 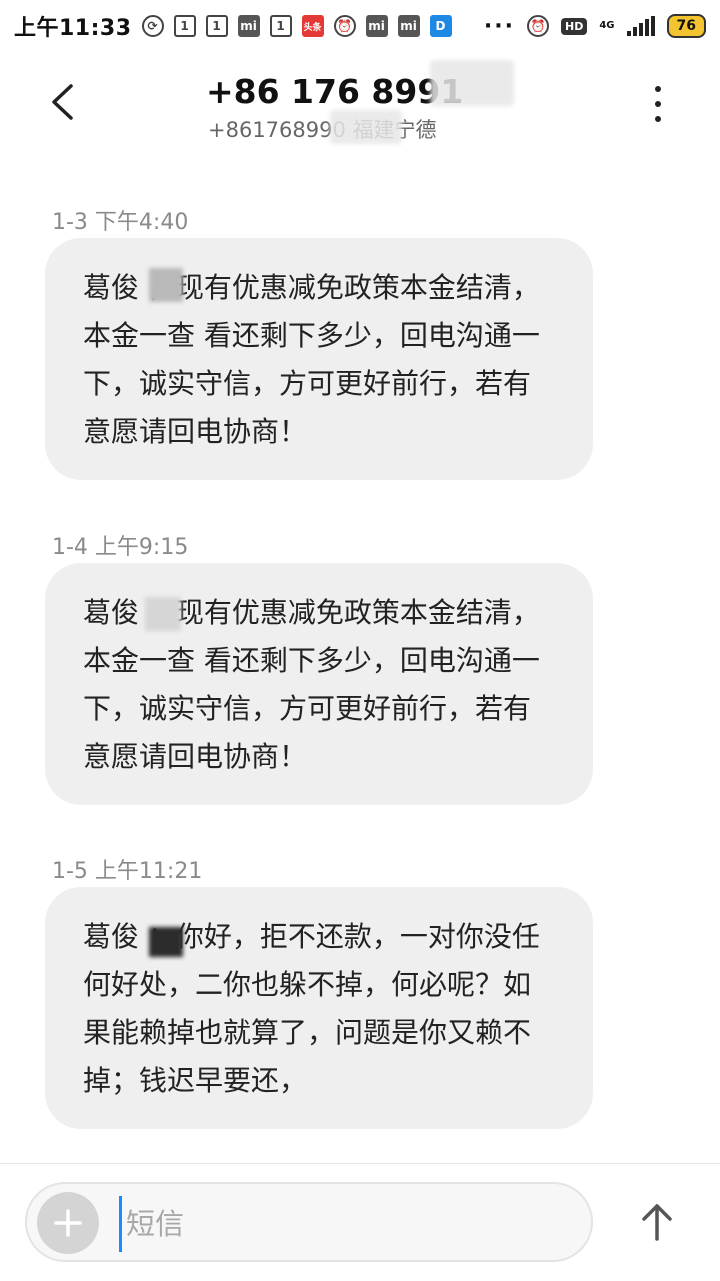 What do you see at coordinates (335, 91) in the screenshot?
I see `contact-number: +86 176 8991` at bounding box center [335, 91].